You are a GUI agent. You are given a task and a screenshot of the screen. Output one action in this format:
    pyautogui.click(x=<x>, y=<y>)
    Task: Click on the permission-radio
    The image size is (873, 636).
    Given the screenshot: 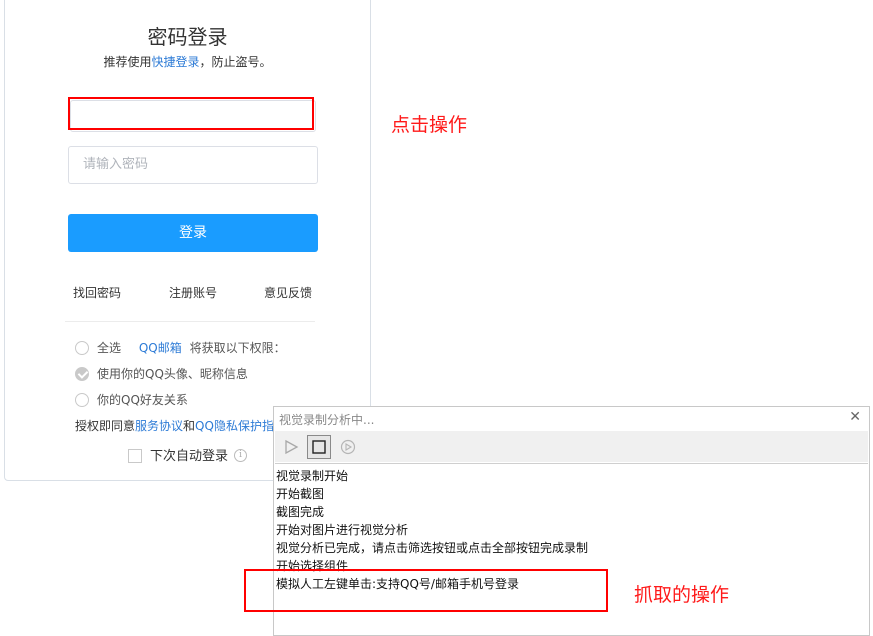 What is the action you would take?
    pyautogui.click(x=82, y=399)
    